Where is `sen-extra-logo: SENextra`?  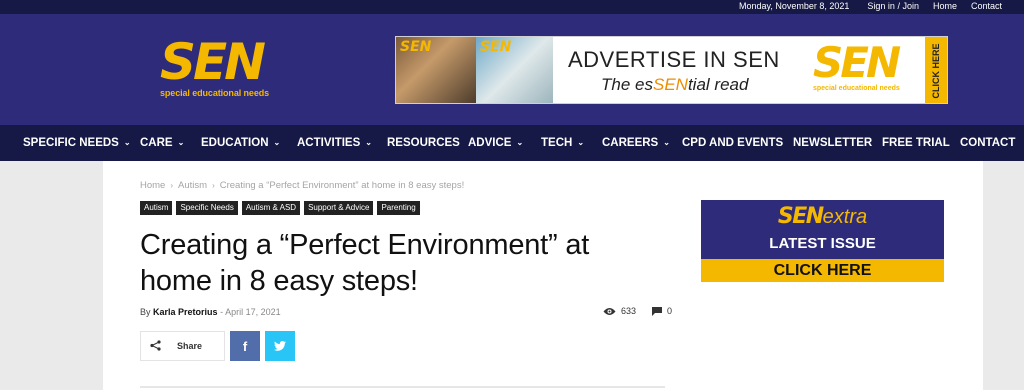
sen-extra-logo: SENextra is located at coordinates (822, 216).